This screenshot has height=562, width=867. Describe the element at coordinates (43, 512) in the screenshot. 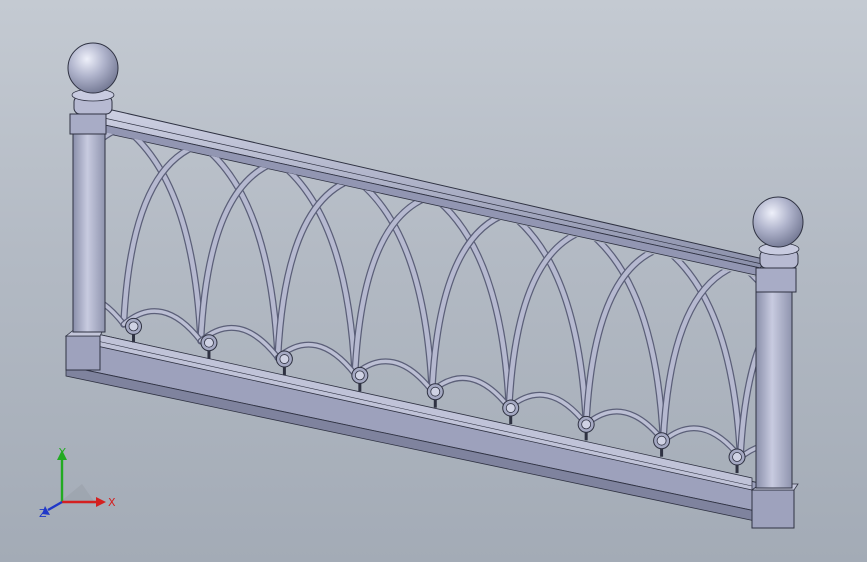

I see `z-axis-label: Z` at that location.